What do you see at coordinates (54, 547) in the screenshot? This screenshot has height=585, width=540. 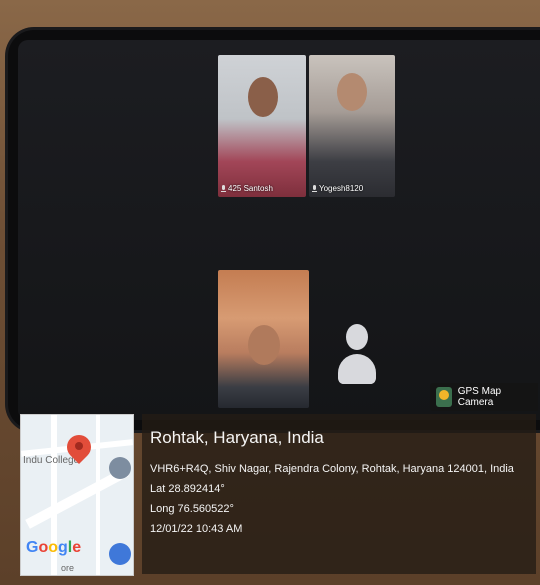 I see `google-logo: Google` at bounding box center [54, 547].